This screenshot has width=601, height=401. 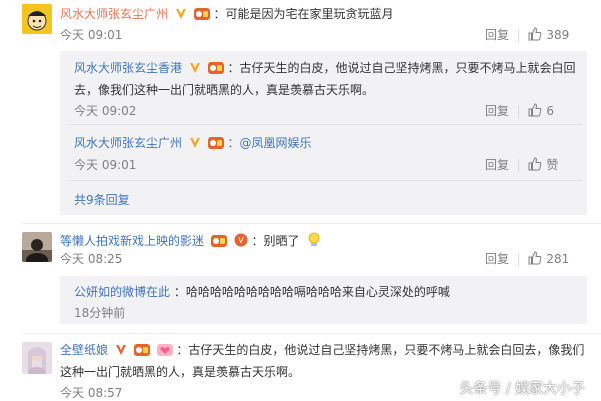 I want to click on like-label: 赞, so click(x=552, y=165).